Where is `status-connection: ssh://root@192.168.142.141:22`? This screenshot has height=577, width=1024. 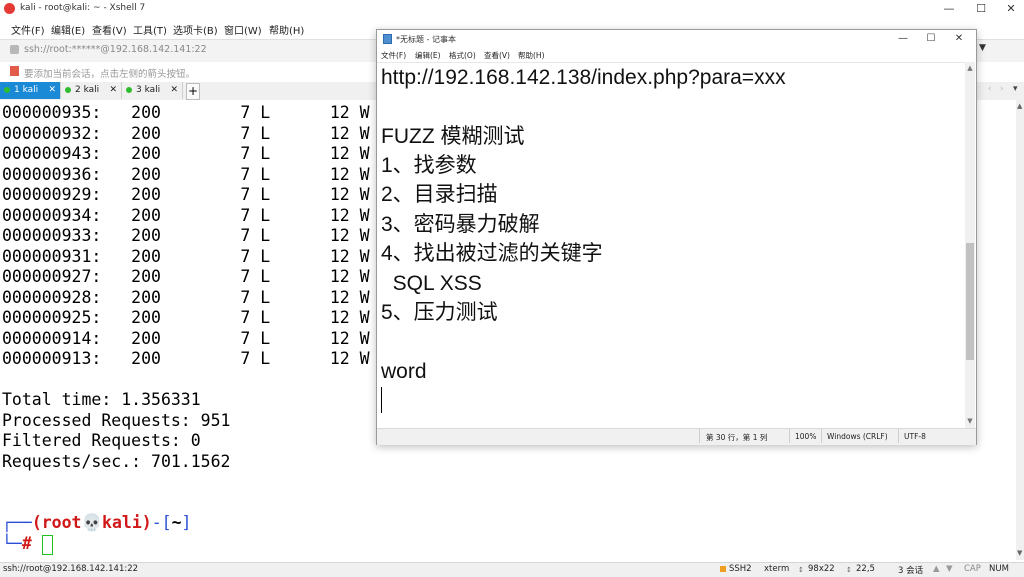 status-connection: ssh://root@192.168.142.141:22 is located at coordinates (71, 569).